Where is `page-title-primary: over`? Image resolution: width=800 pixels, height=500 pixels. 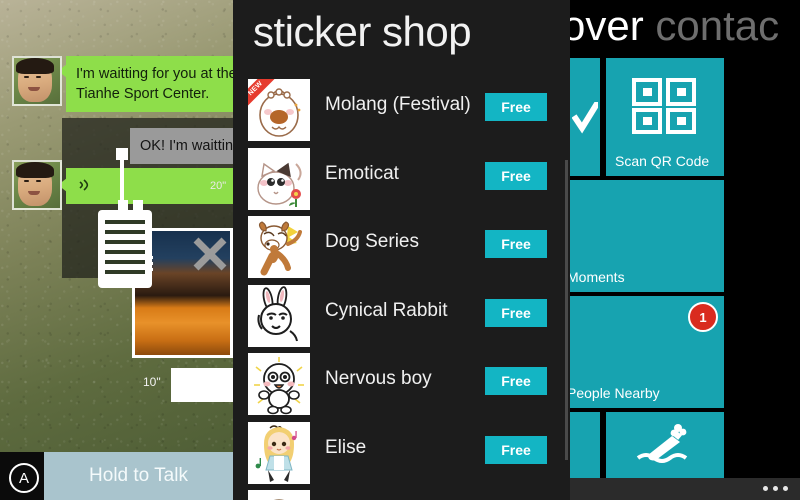 page-title-primary: over is located at coordinates (607, 25).